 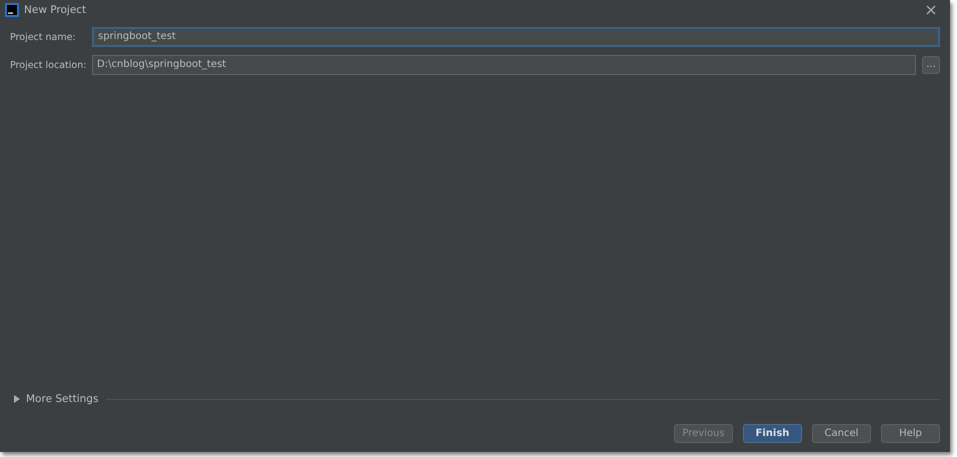 What do you see at coordinates (48, 65) in the screenshot?
I see `field-label: Project location:` at bounding box center [48, 65].